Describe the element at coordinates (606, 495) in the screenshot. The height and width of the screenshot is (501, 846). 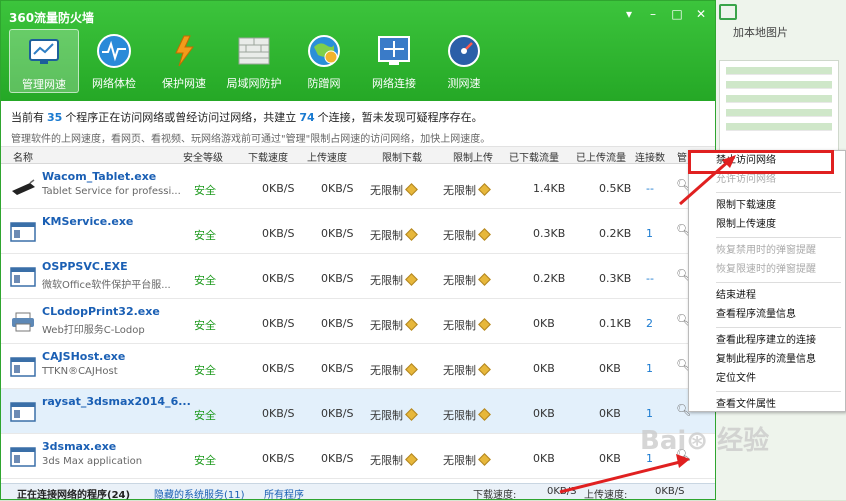
I see `upload-speed-label: 上传速度:` at that location.